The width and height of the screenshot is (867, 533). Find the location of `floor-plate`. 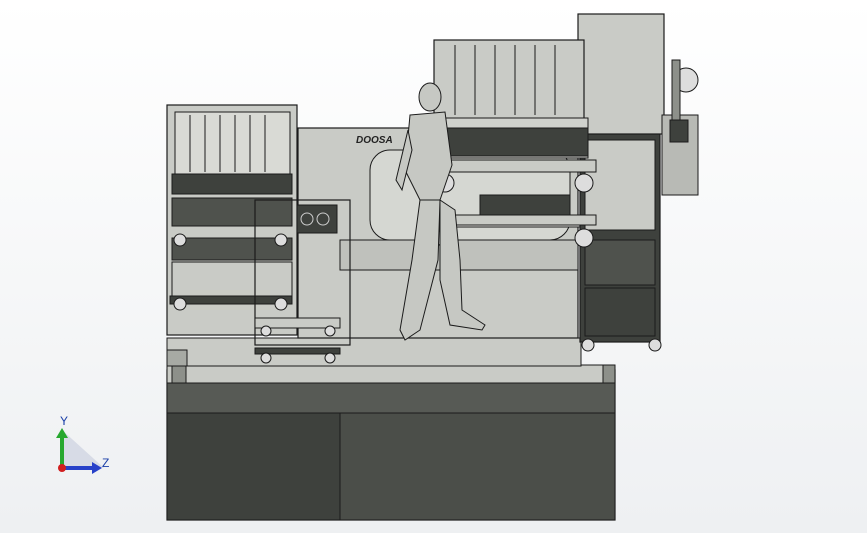

floor-plate is located at coordinates (374, 352).